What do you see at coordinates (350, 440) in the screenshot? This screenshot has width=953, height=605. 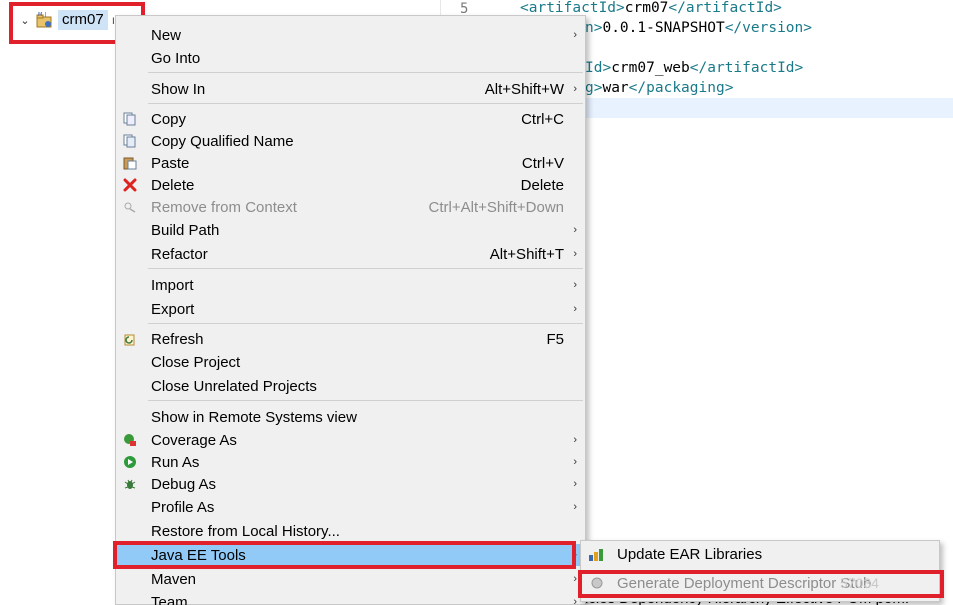 I see `menu-item-coverage-as: Coverage As ›` at bounding box center [350, 440].